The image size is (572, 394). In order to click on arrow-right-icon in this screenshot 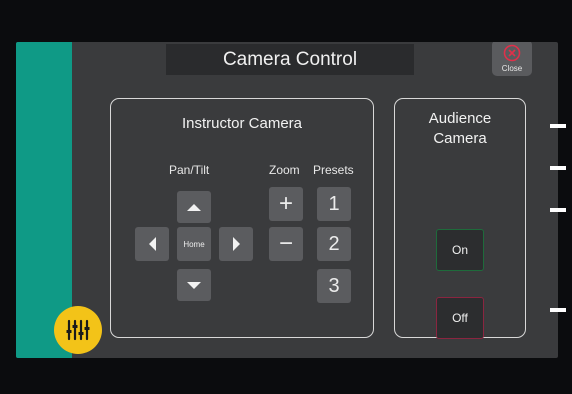, I will do `click(236, 244)`.